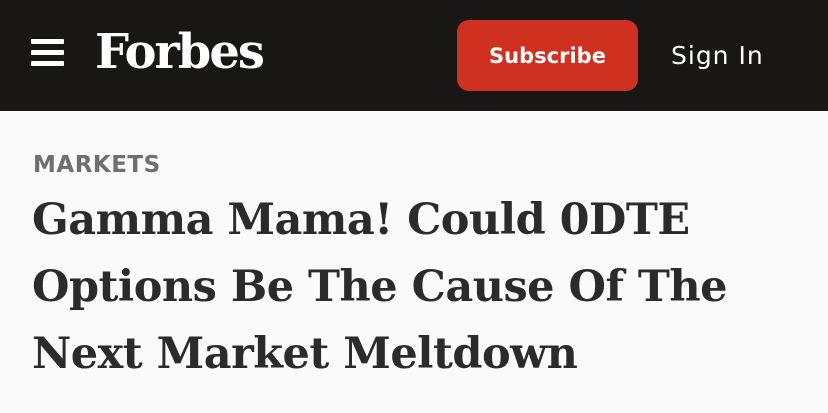  Describe the element at coordinates (180, 52) in the screenshot. I see `forbes-logo: Forbes` at that location.